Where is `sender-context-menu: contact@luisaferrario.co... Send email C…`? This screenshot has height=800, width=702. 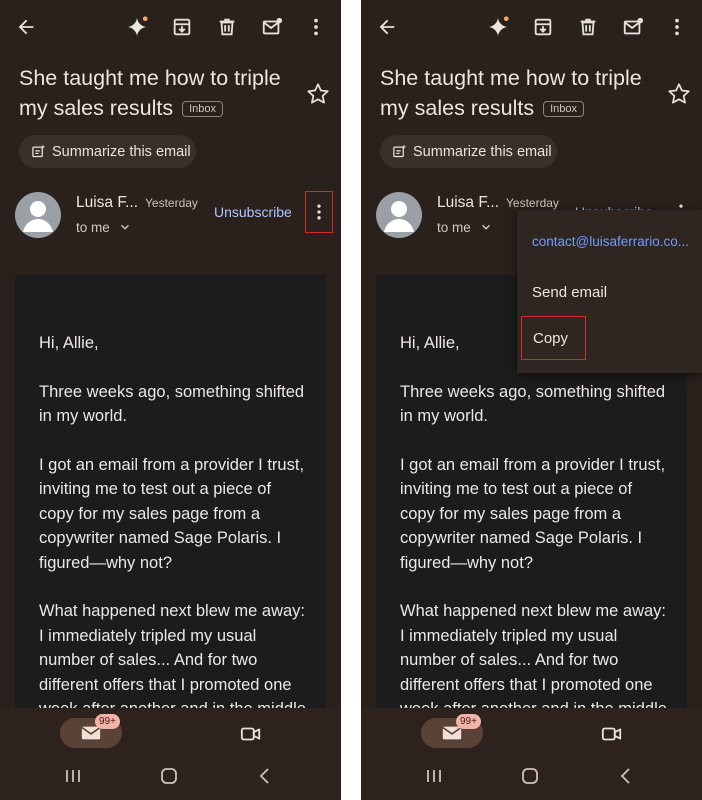
sender-context-menu: contact@luisaferrario.co... Send email C… is located at coordinates (609, 291).